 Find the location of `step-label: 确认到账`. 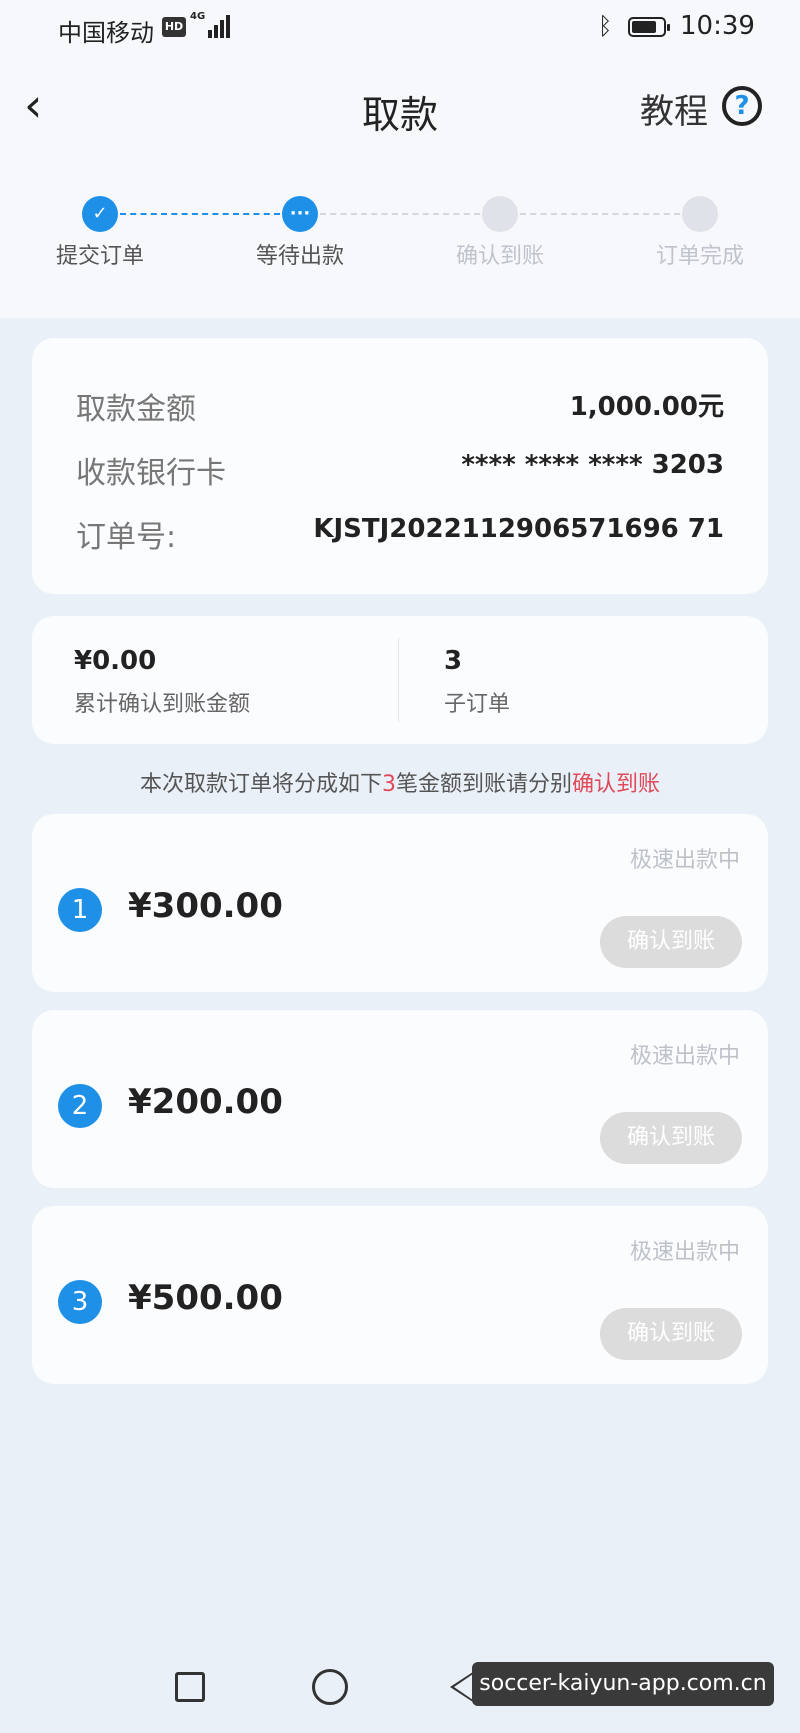

step-label: 确认到账 is located at coordinates (499, 256).